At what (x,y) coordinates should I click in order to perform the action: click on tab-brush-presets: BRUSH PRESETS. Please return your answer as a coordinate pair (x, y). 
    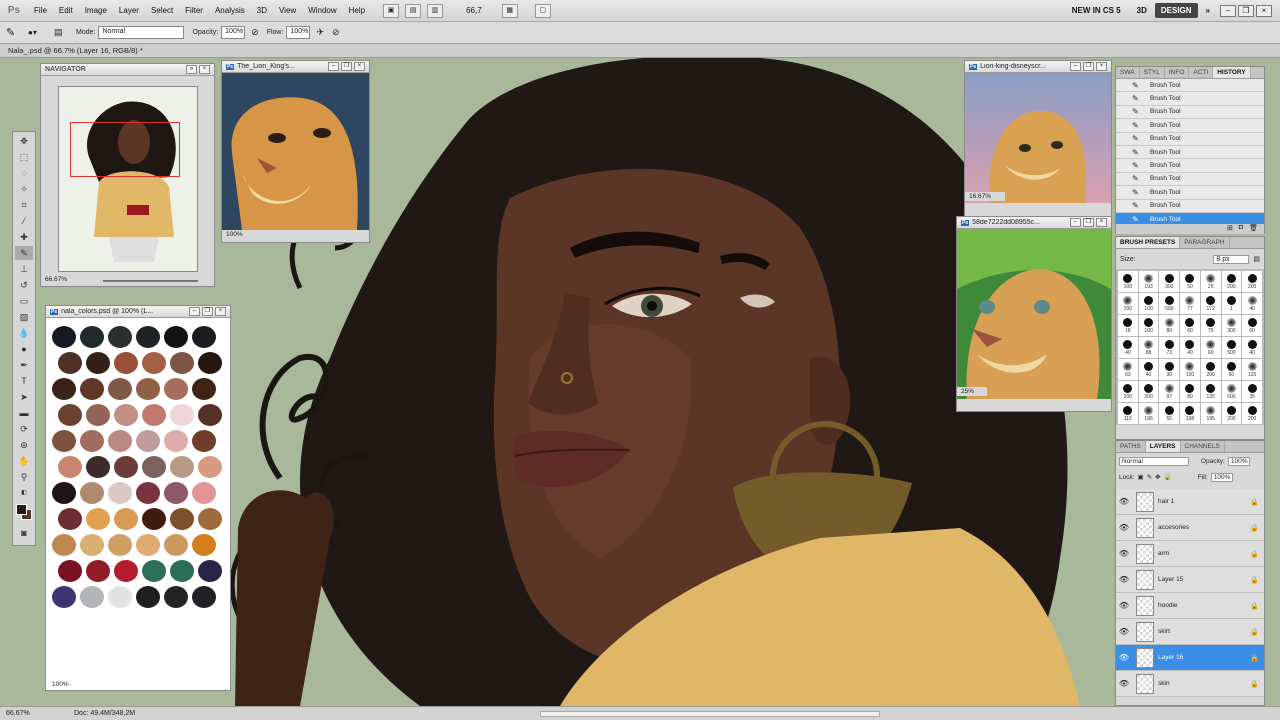
    Looking at the image, I should click on (1148, 242).